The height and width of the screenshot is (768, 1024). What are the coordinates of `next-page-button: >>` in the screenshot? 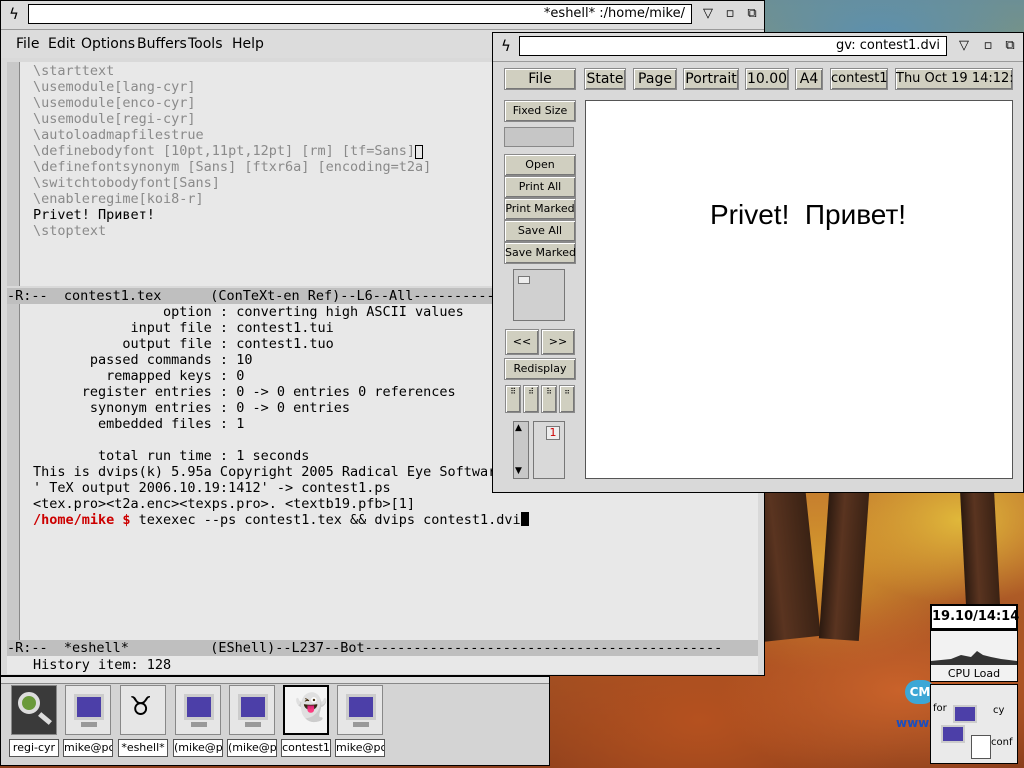 It's located at (558, 342).